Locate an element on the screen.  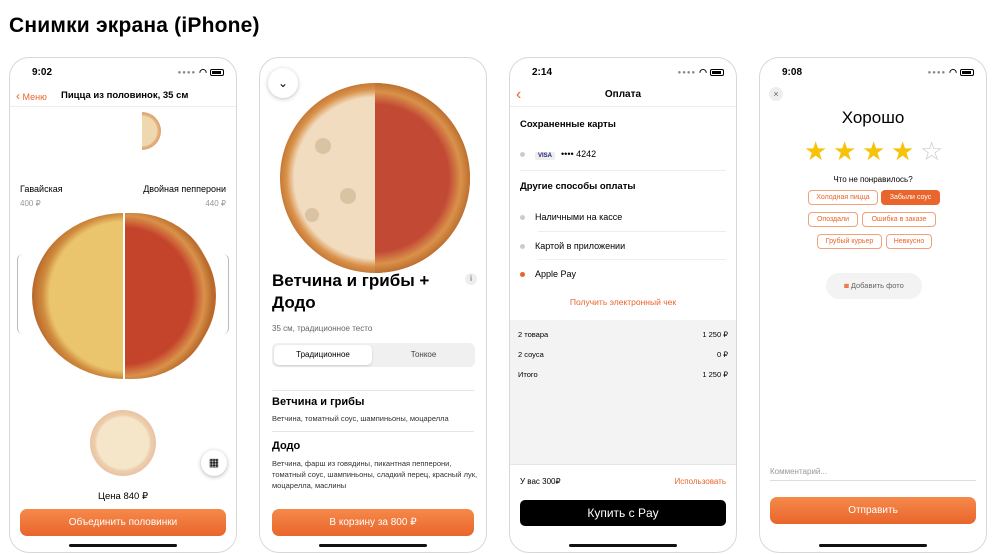
size-info: 35 см, традиционное тесто is located at coordinates (322, 328).